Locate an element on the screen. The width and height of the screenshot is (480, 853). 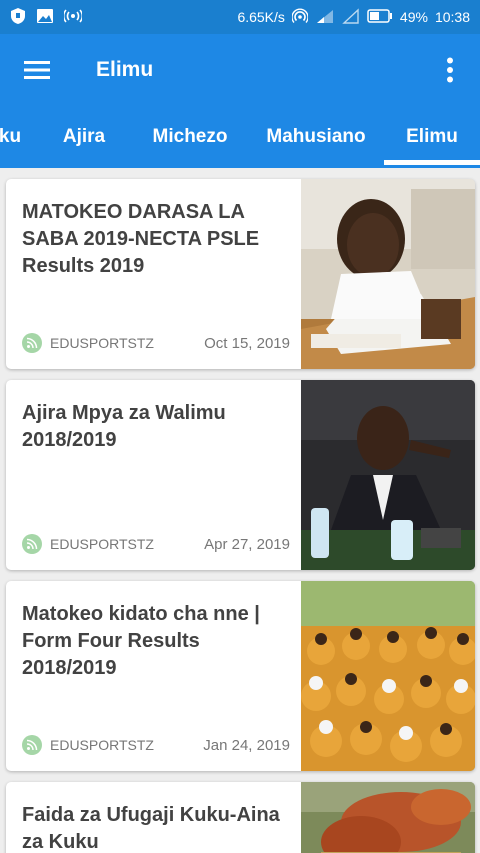
tab-mahusiano: Mahusiano is located at coordinates (316, 137).